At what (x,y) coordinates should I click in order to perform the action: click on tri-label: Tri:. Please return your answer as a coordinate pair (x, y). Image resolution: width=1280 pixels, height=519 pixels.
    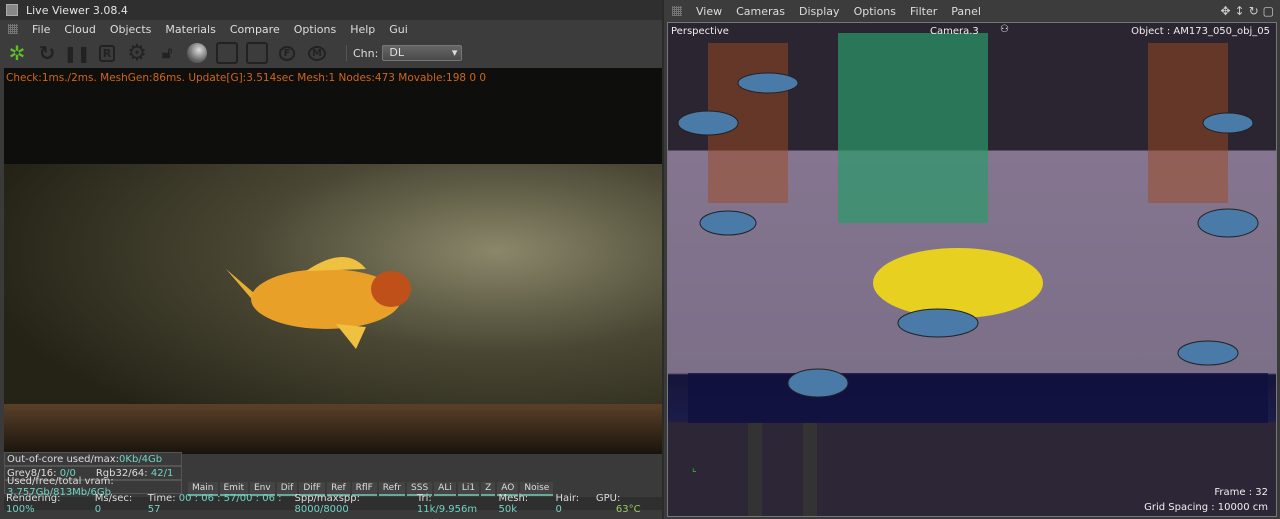
    Looking at the image, I should click on (424, 498).